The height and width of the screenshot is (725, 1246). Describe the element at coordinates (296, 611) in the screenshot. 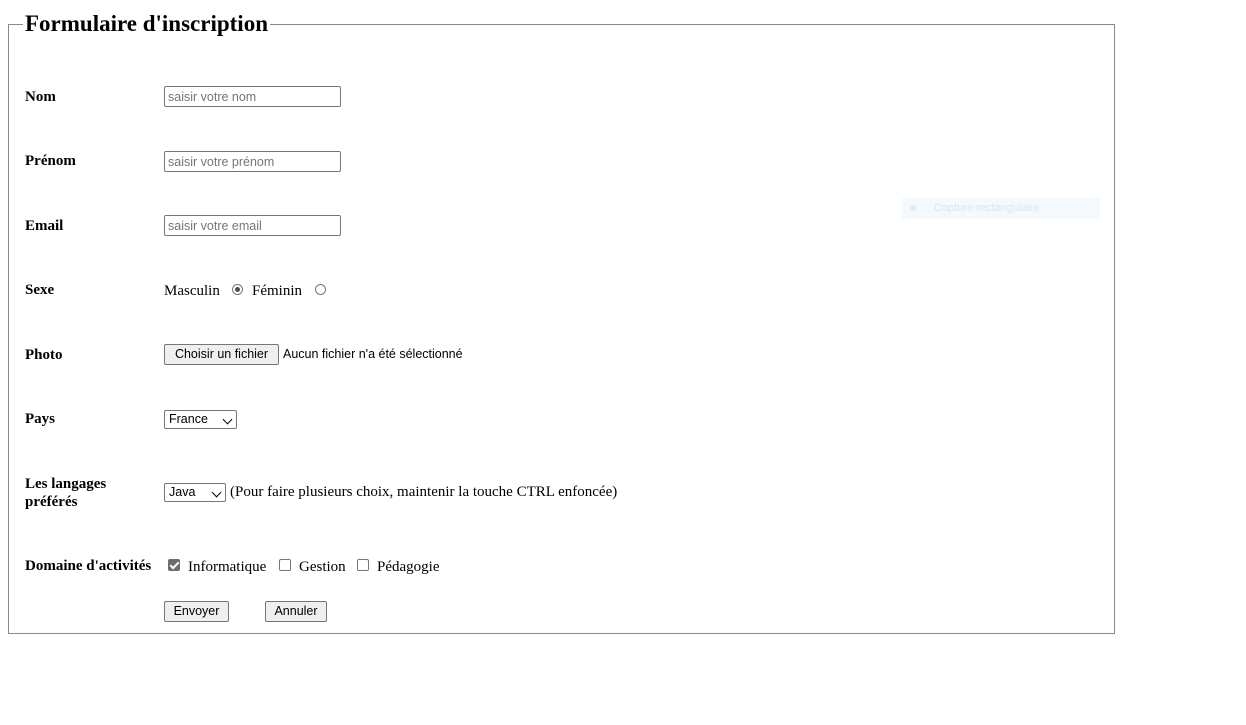

I see `reset-button: Annuler` at that location.